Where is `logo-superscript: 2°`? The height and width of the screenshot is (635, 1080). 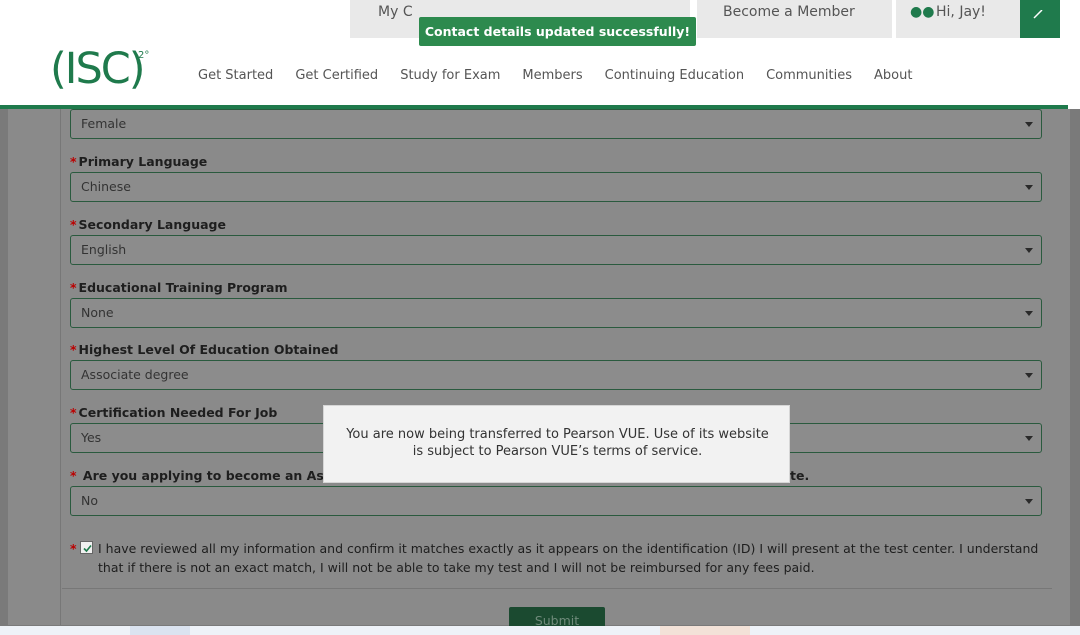 logo-superscript: 2° is located at coordinates (144, 55).